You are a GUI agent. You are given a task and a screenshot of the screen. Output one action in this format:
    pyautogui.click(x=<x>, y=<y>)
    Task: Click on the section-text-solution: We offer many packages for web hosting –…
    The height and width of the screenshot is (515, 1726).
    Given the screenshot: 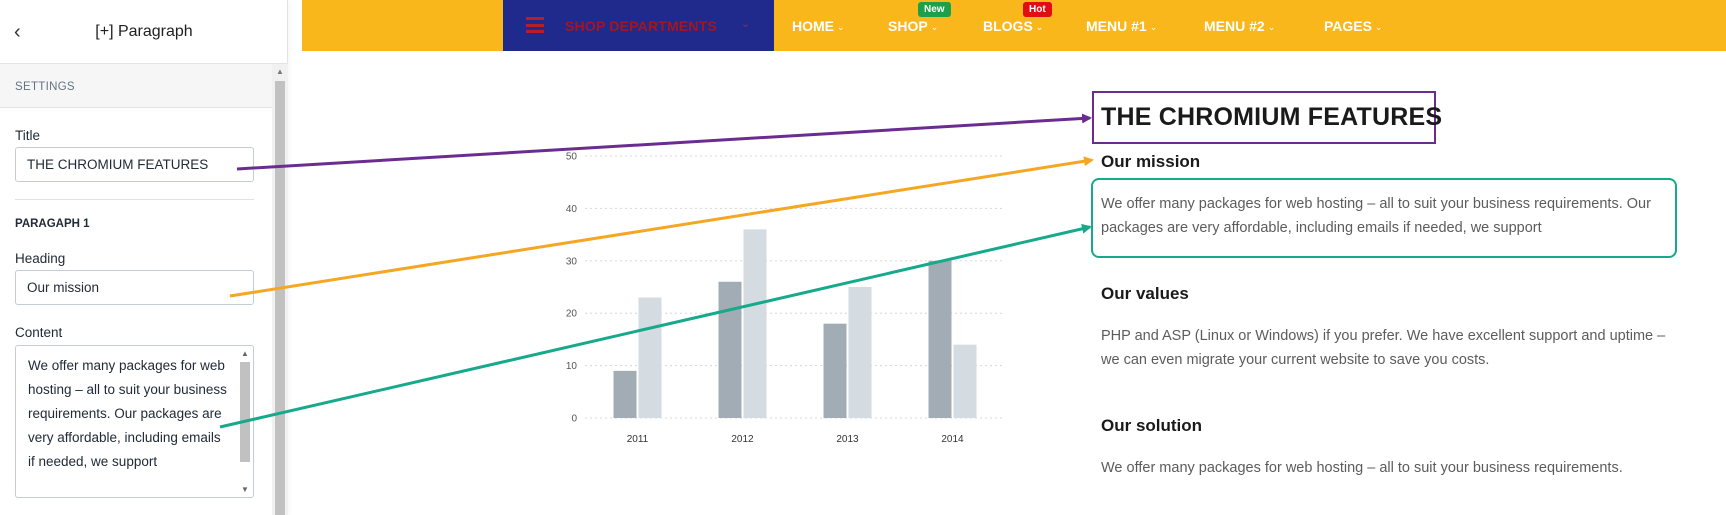 What is the action you would take?
    pyautogui.click(x=1362, y=468)
    